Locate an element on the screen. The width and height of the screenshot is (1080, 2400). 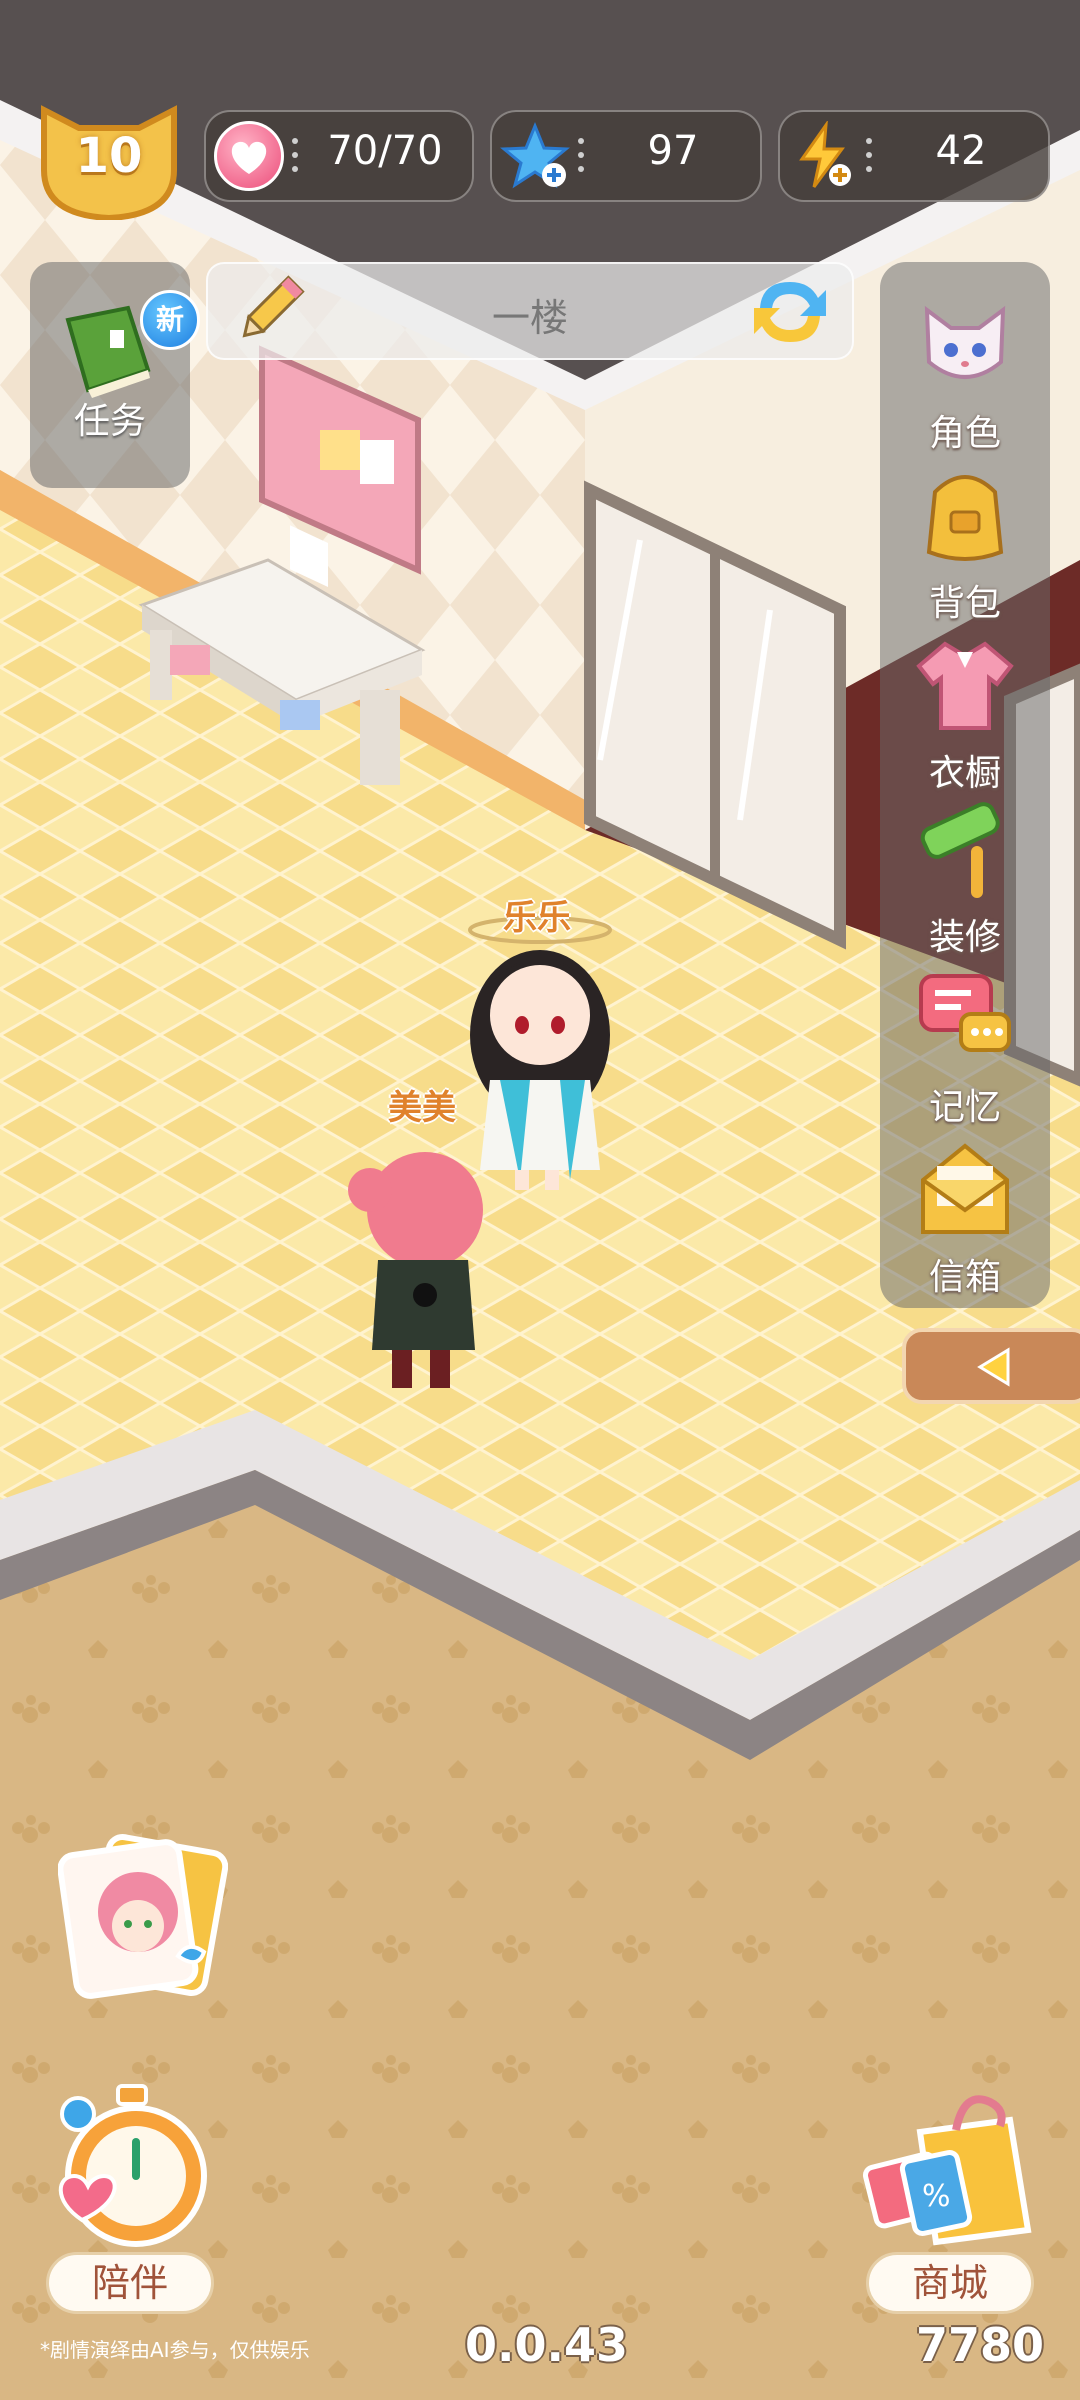
hearts-value: 70/70 is located at coordinates (385, 151).